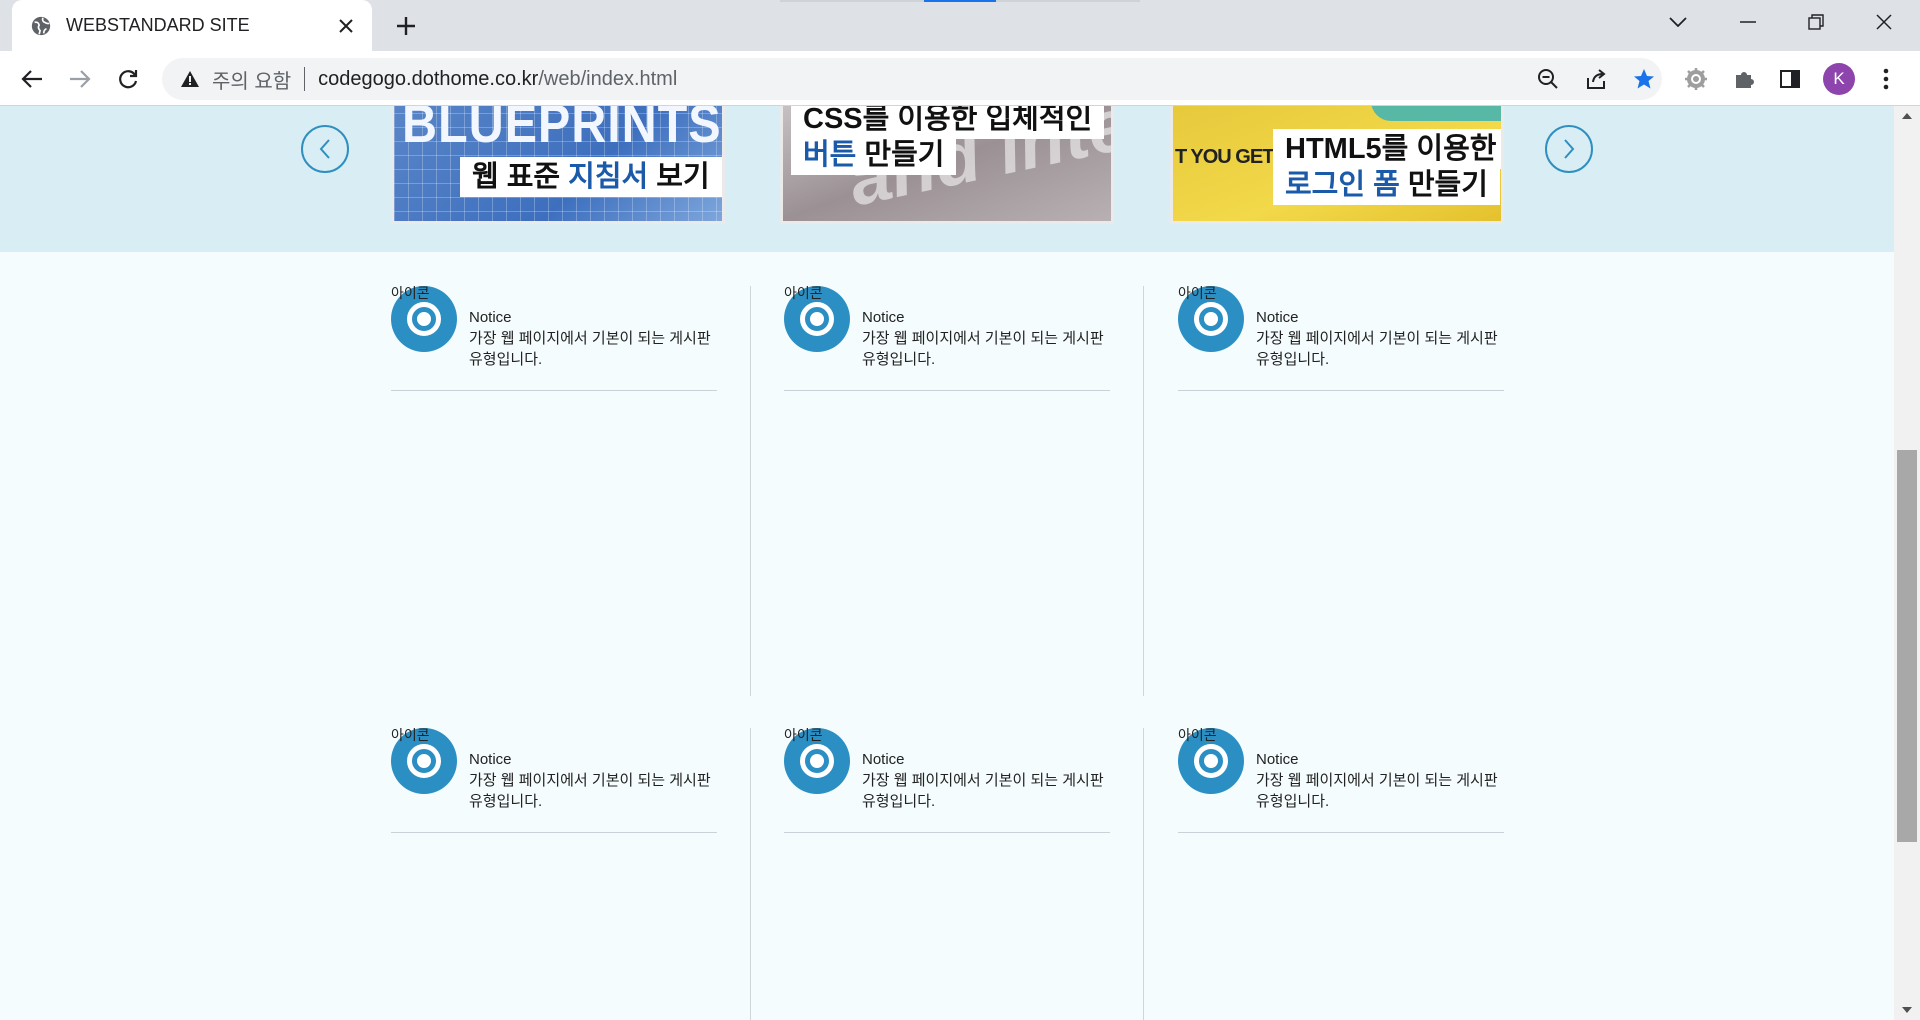 The height and width of the screenshot is (1020, 1920). Describe the element at coordinates (406, 26) in the screenshot. I see `new-tab-plus-icon` at that location.